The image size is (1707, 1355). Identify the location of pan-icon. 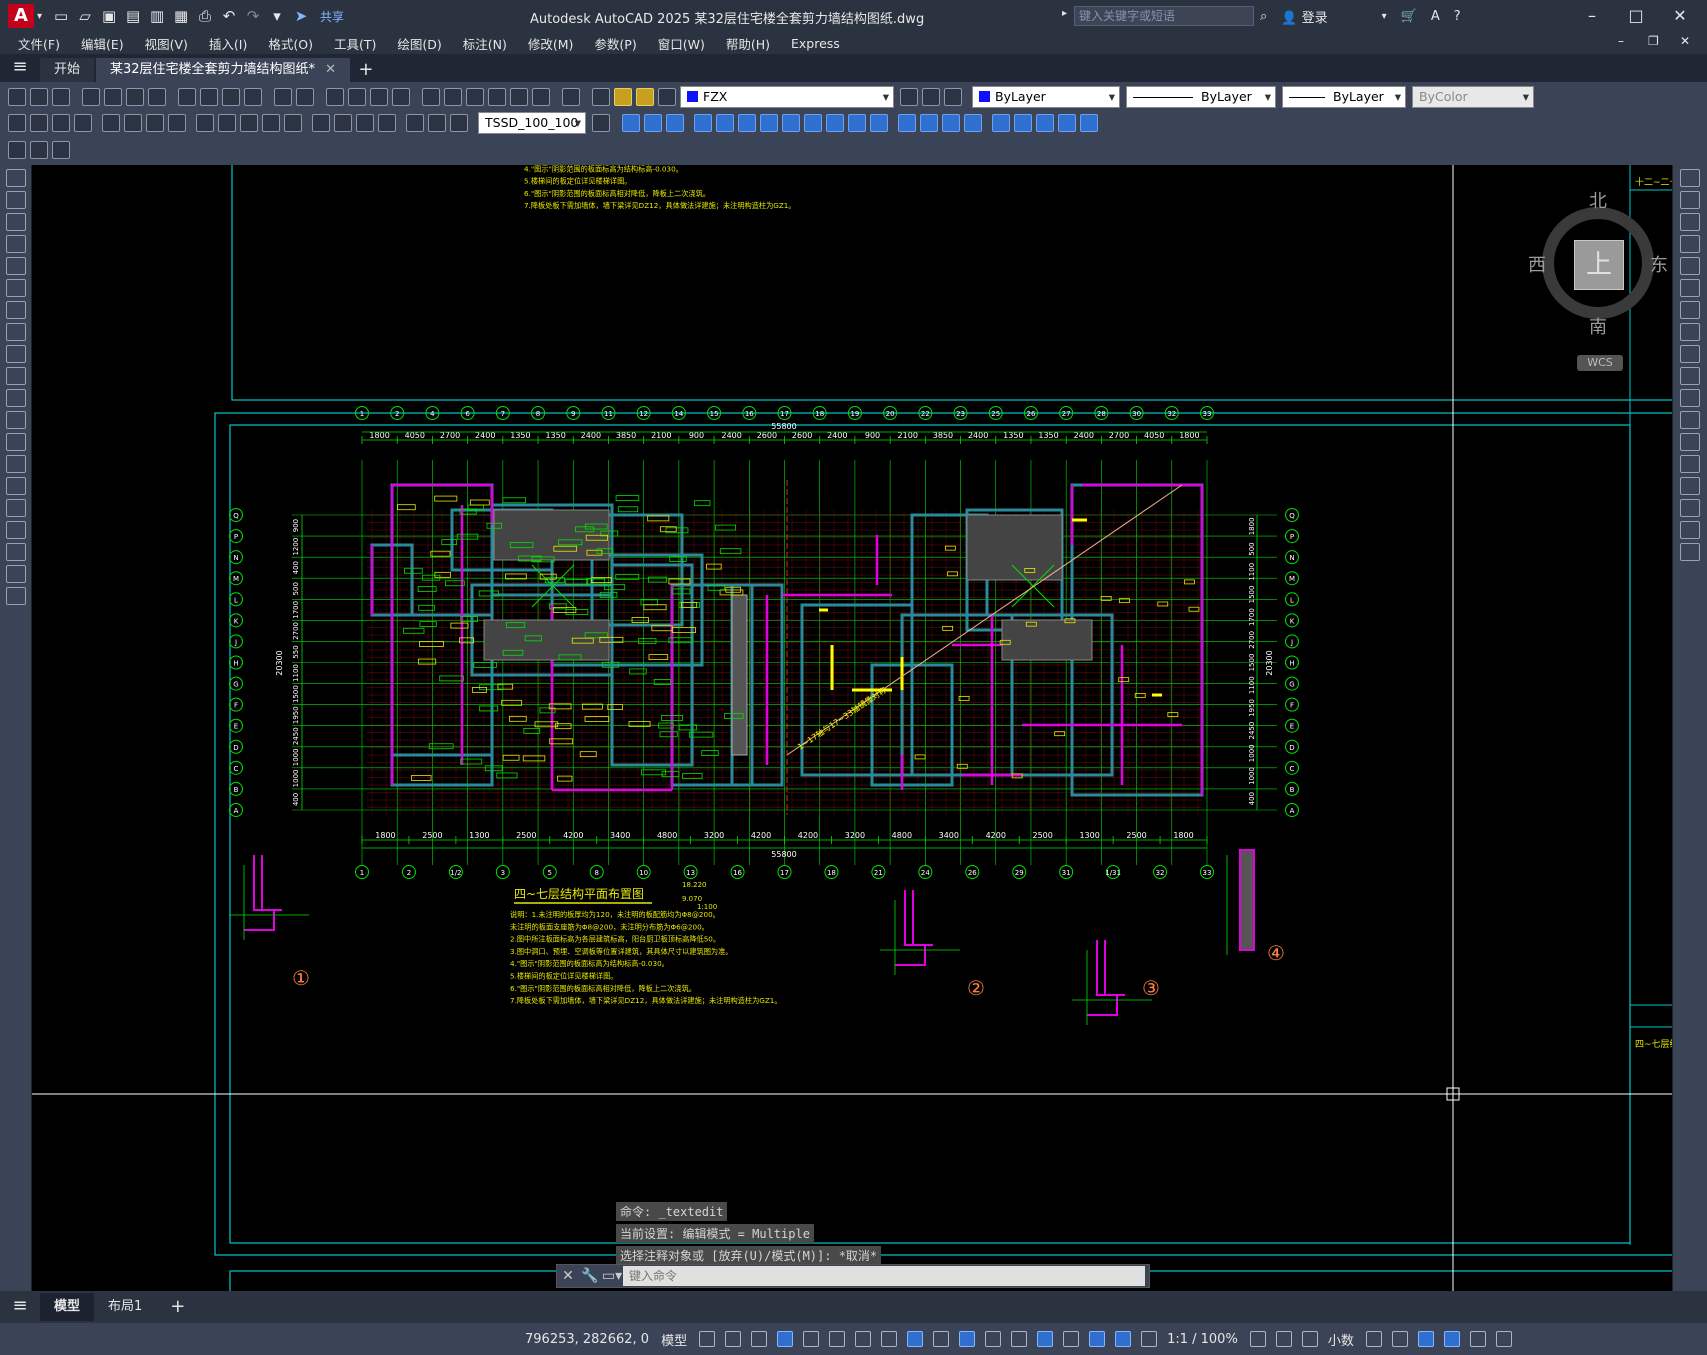
(335, 97).